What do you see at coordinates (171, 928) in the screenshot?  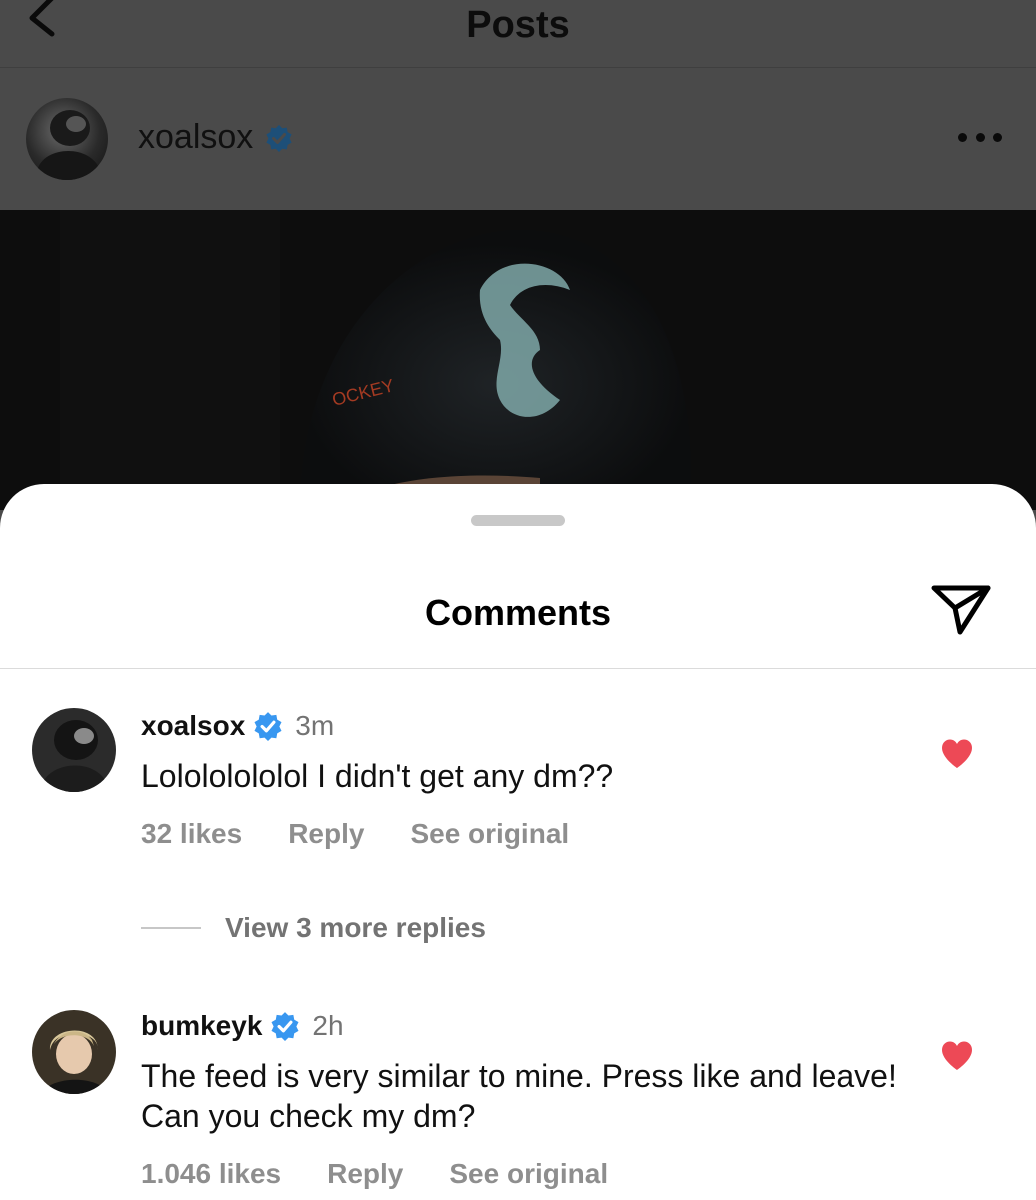 I see `replies-divider-line` at bounding box center [171, 928].